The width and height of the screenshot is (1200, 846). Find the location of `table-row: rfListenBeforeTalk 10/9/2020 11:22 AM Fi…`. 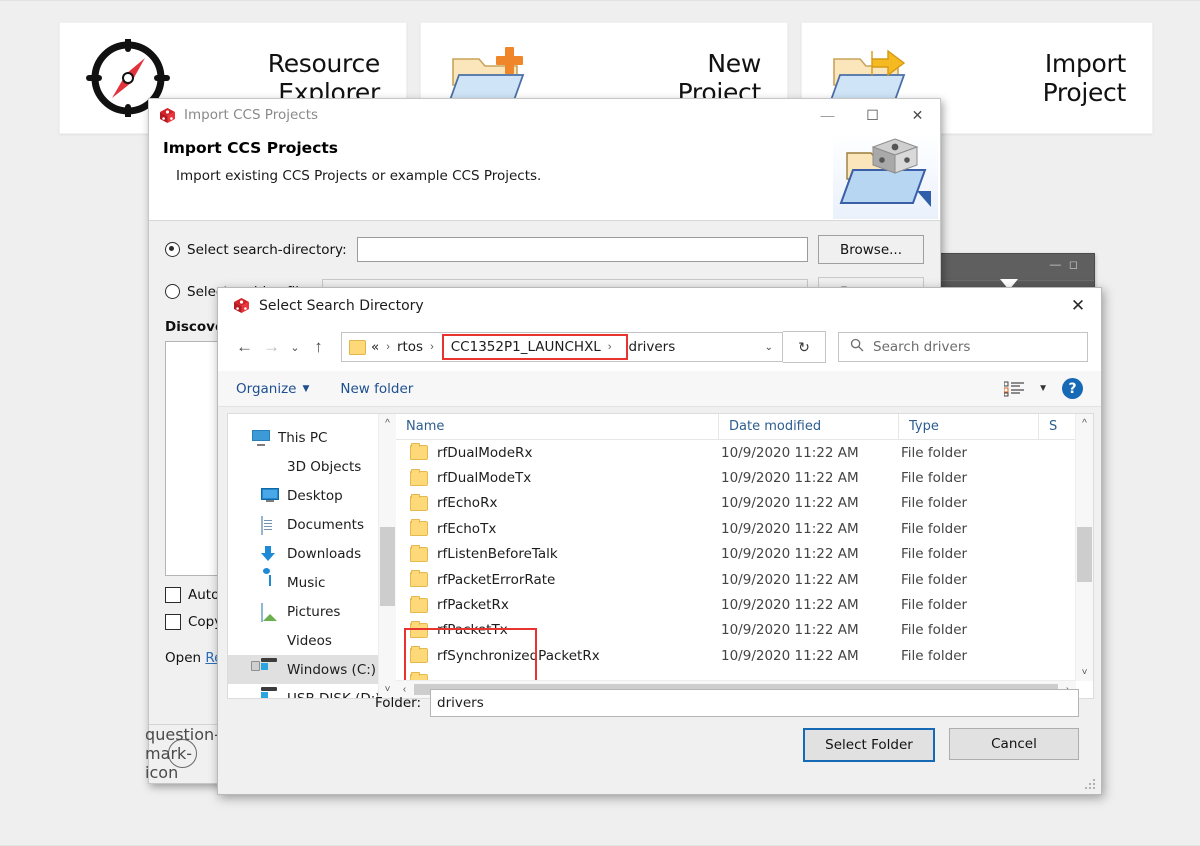

table-row: rfListenBeforeTalk 10/9/2020 11:22 AM Fi… is located at coordinates (744, 554).